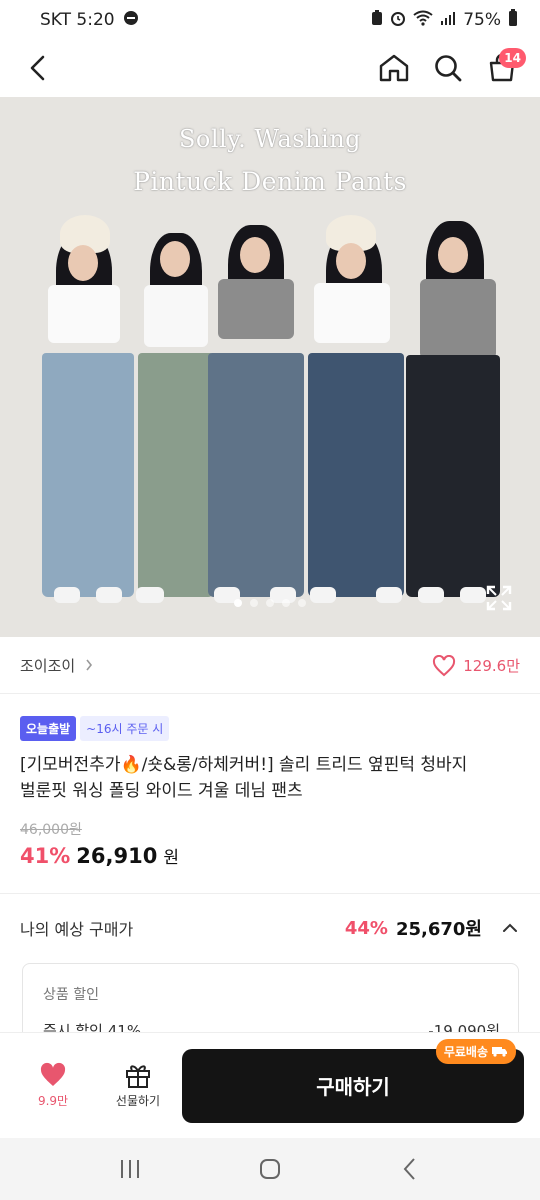 The height and width of the screenshot is (1200, 540). I want to click on sale-price: 26,910, so click(117, 856).